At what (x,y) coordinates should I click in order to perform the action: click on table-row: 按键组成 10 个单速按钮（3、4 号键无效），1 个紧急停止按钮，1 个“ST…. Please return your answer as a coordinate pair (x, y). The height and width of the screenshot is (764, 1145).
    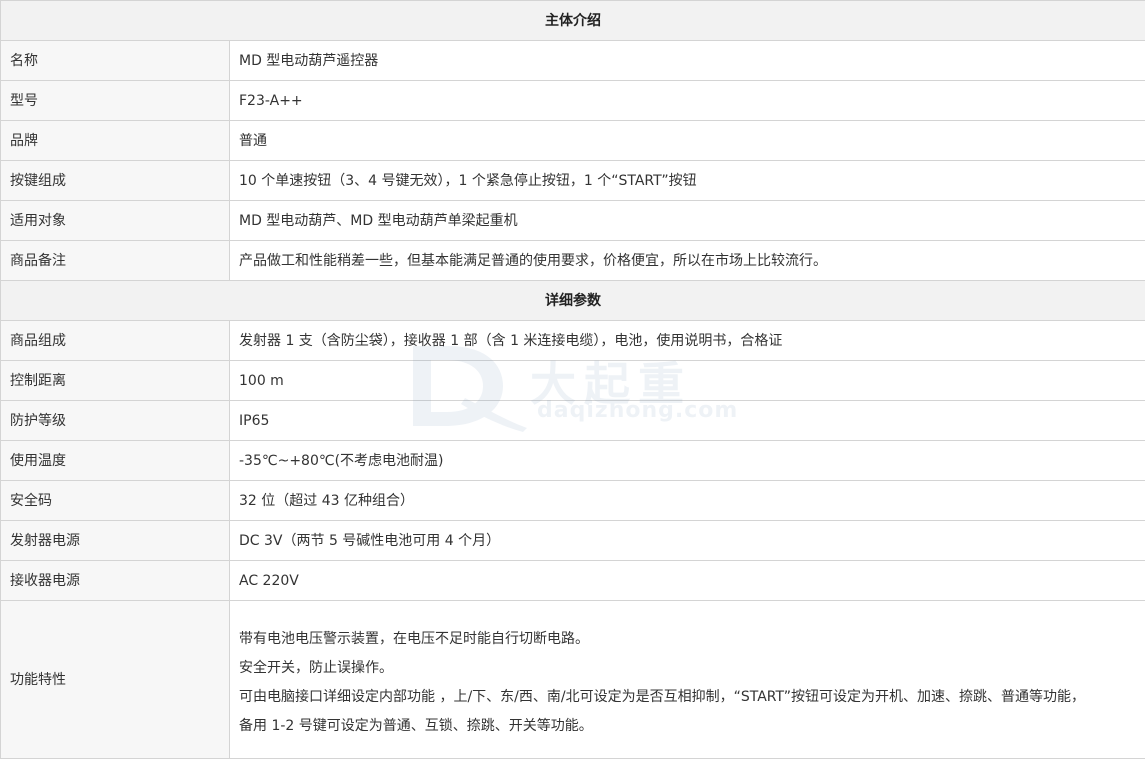
    Looking at the image, I should click on (572, 180).